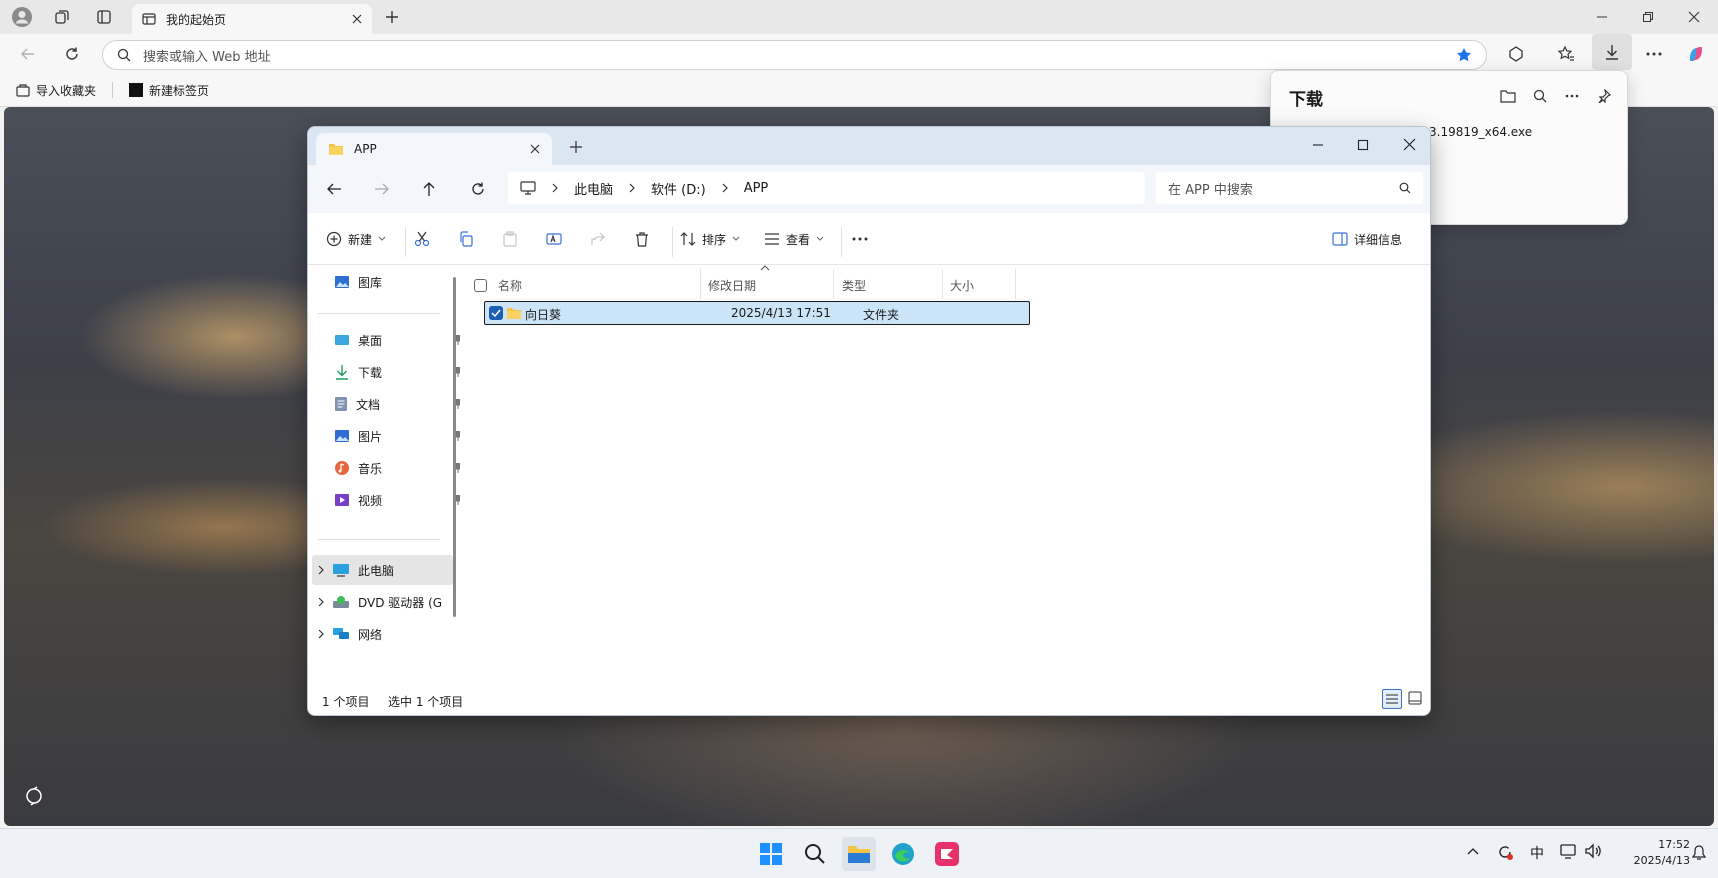  Describe the element at coordinates (794, 55) in the screenshot. I see `address-input: 搜索或输入 Web 地址` at that location.